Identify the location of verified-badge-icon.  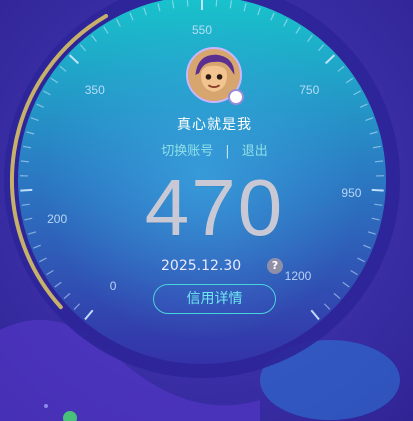
(236, 97).